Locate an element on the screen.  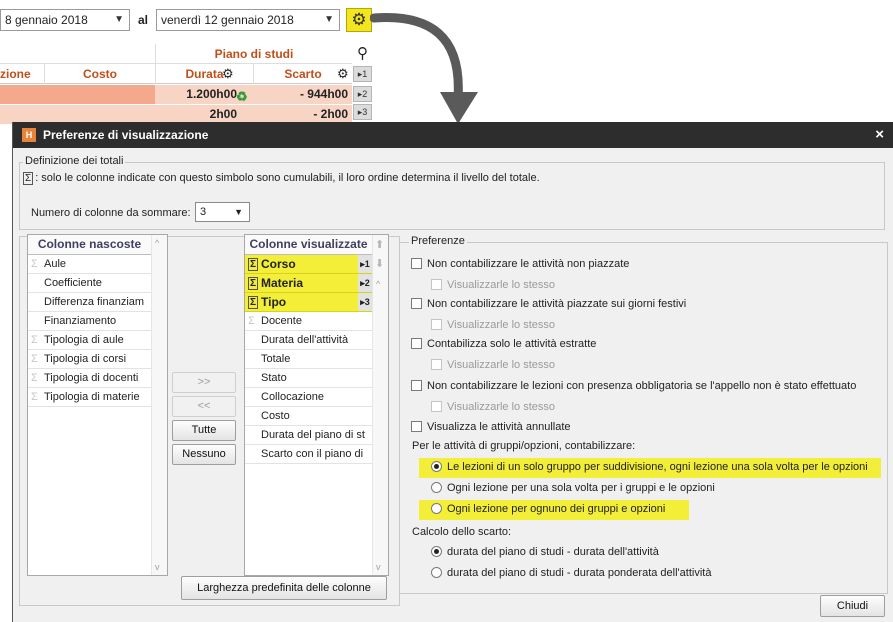
app-logo-icon: H is located at coordinates (29, 135).